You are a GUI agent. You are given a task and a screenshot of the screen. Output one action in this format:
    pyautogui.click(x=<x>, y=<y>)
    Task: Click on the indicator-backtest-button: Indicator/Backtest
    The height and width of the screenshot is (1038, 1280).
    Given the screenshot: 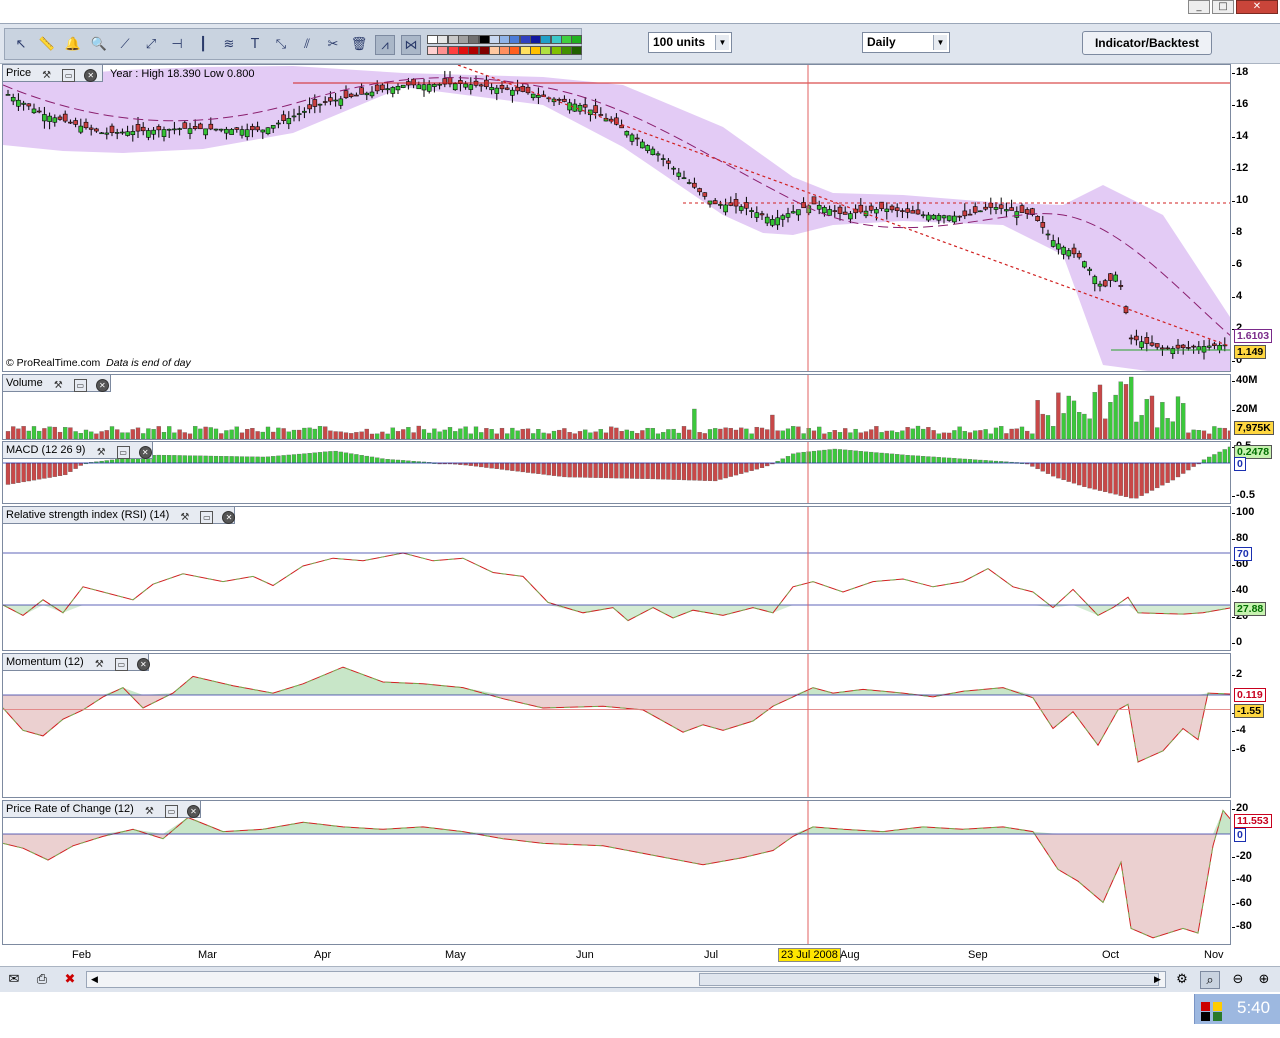 What is the action you would take?
    pyautogui.click(x=1147, y=43)
    